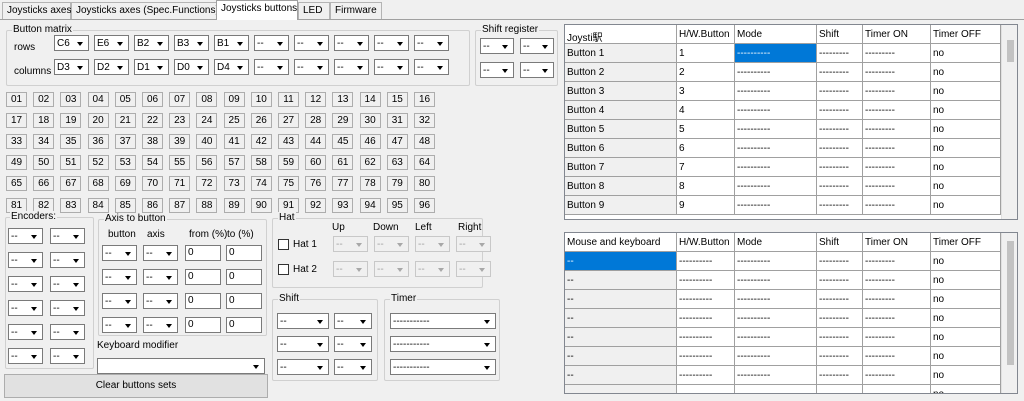 This screenshot has width=1024, height=401. Describe the element at coordinates (207, 163) in the screenshot. I see `button-number-cell: 56` at that location.